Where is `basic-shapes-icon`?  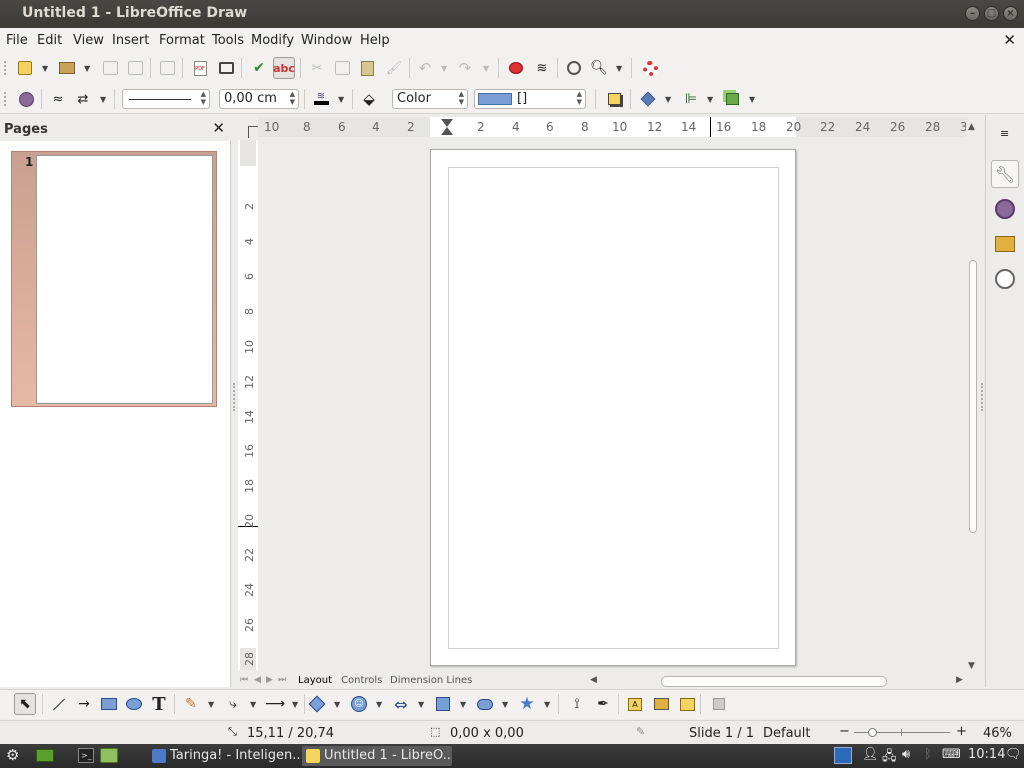 basic-shapes-icon is located at coordinates (317, 704).